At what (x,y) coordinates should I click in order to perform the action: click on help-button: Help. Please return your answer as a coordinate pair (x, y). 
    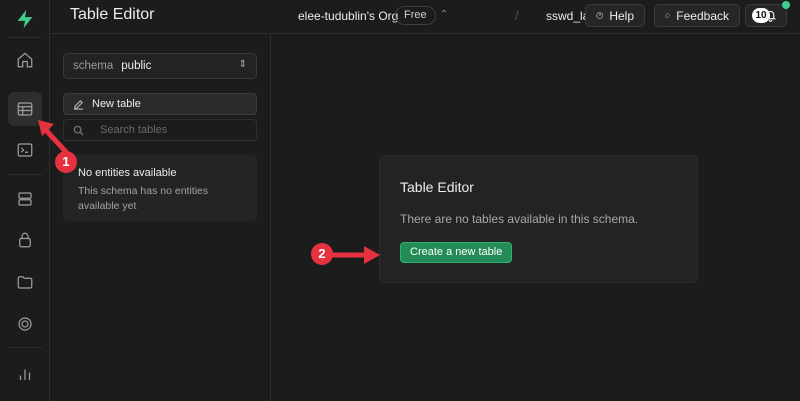
    Looking at the image, I should click on (615, 15).